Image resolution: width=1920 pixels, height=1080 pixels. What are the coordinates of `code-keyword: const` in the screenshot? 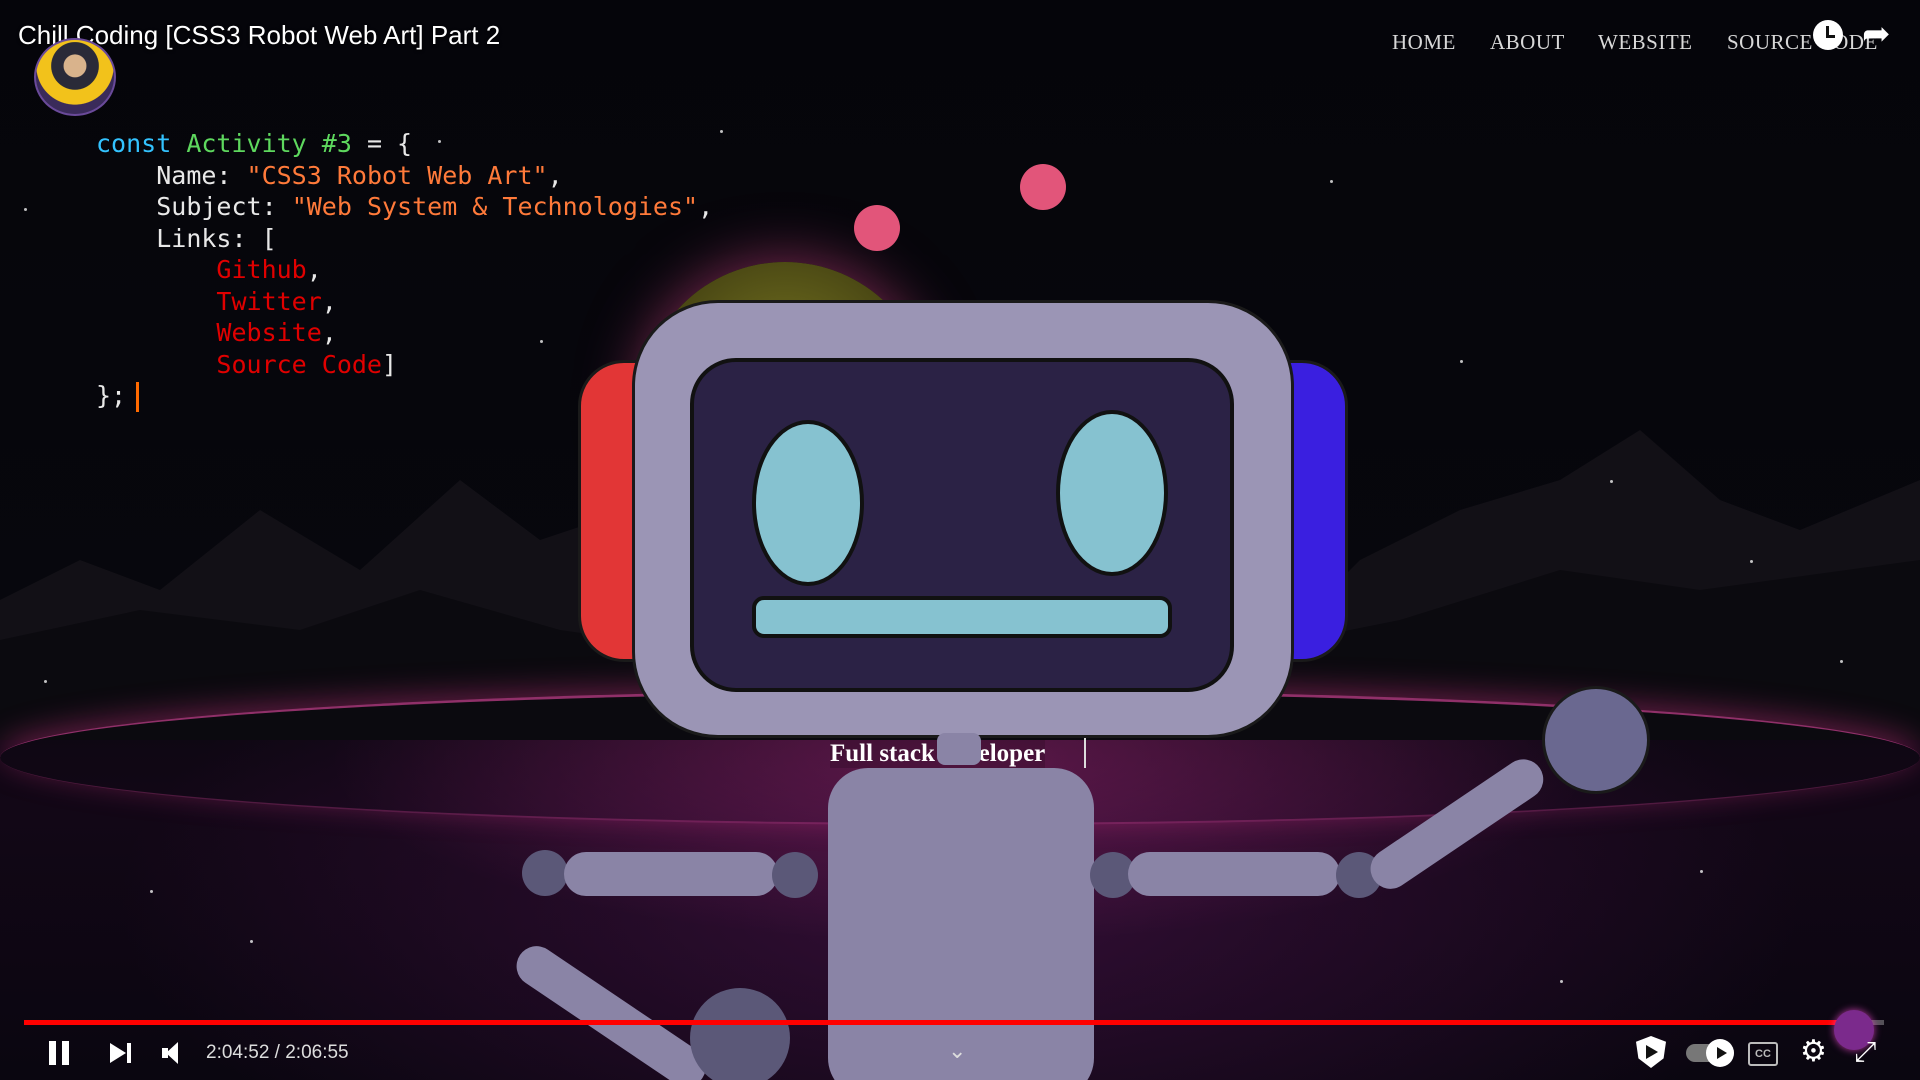 It's located at (134, 143).